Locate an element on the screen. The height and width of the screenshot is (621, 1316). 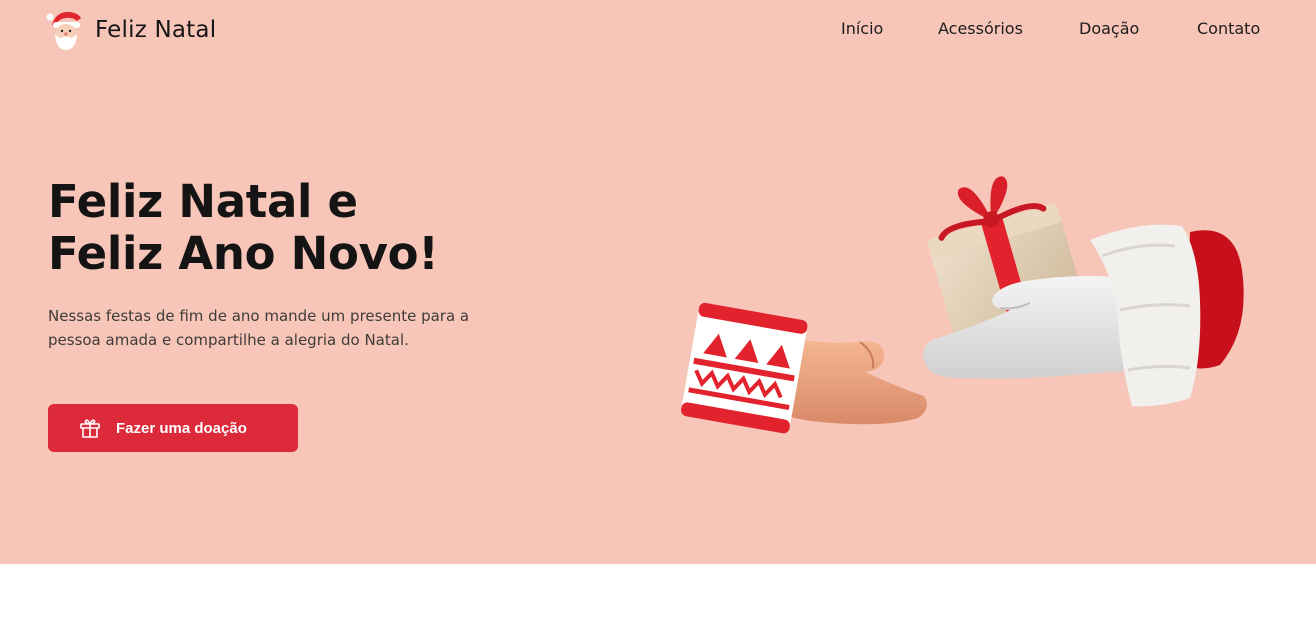
hero-title: Feliz Natal e Feliz Ano Novo! is located at coordinates (243, 227).